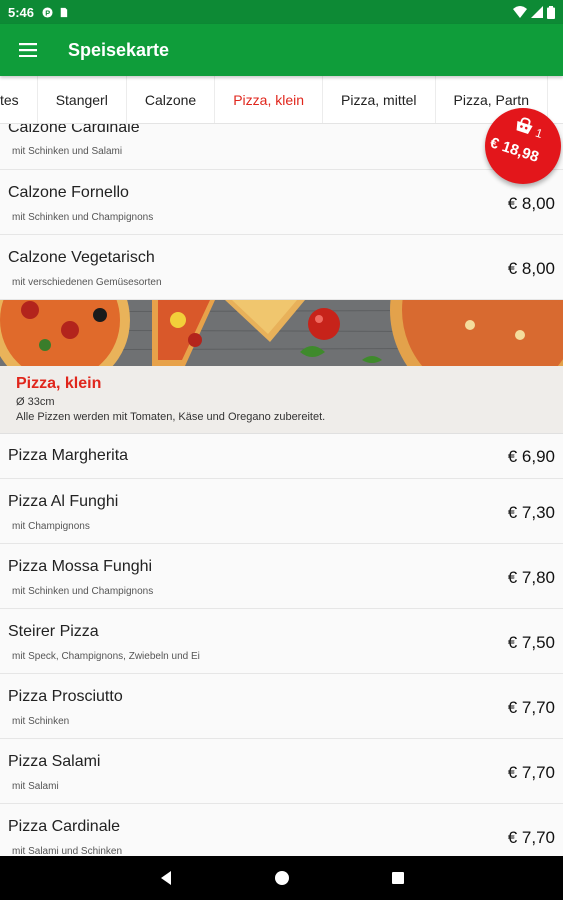 The height and width of the screenshot is (900, 563). What do you see at coordinates (81, 257) in the screenshot?
I see `item-name: Calzone Vegetarisch` at bounding box center [81, 257].